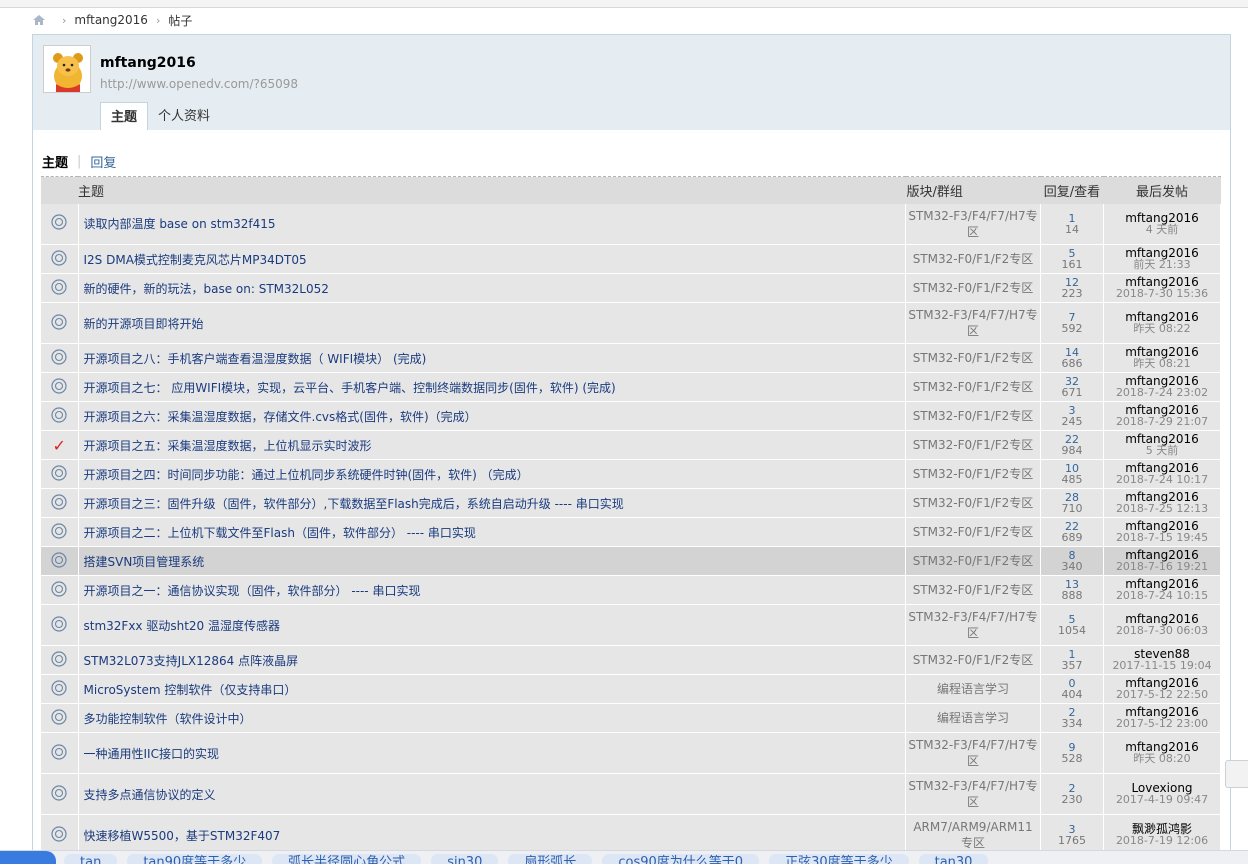 The width and height of the screenshot is (1248, 864). What do you see at coordinates (91, 859) in the screenshot?
I see `suggestion-chip: tan` at bounding box center [91, 859].